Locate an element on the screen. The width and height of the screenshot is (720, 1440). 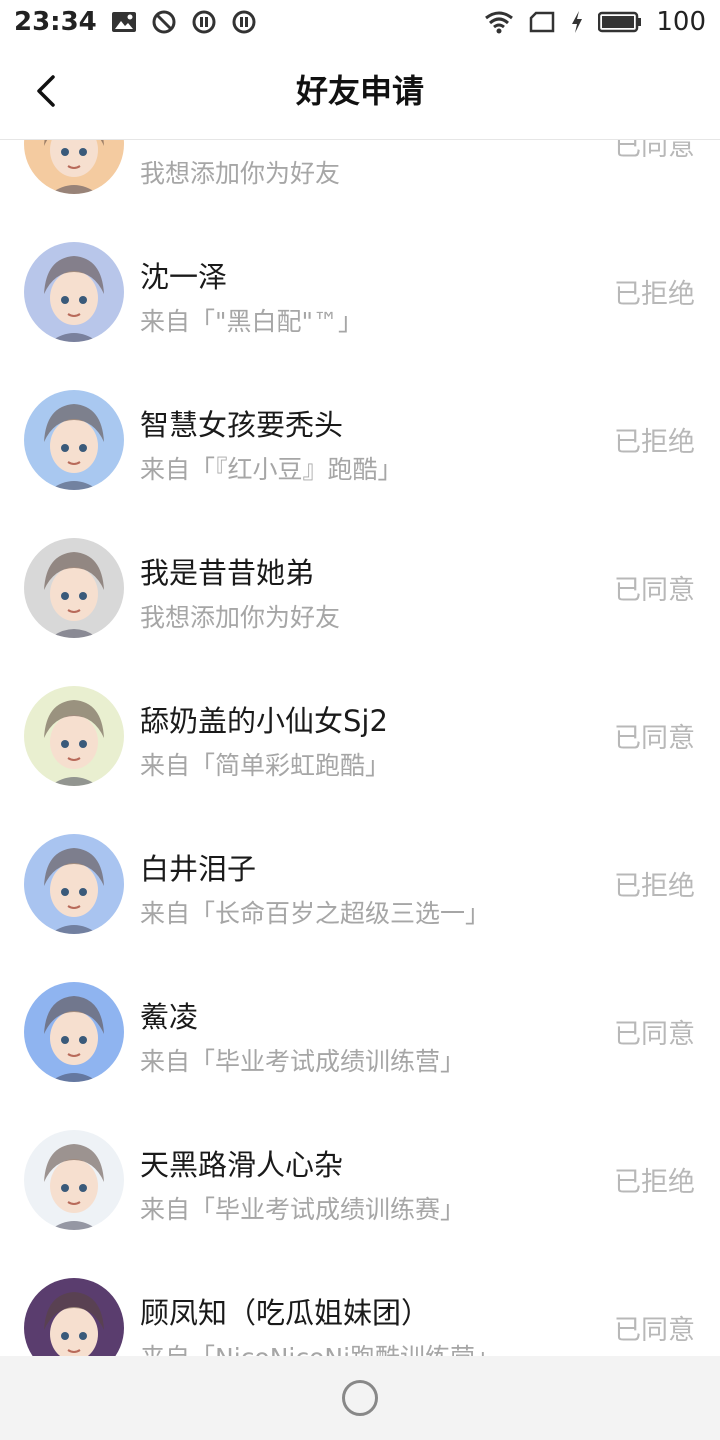
request-source: 来自「NicoNicoNi跑酷训练营」 is located at coordinates (320, 1347).